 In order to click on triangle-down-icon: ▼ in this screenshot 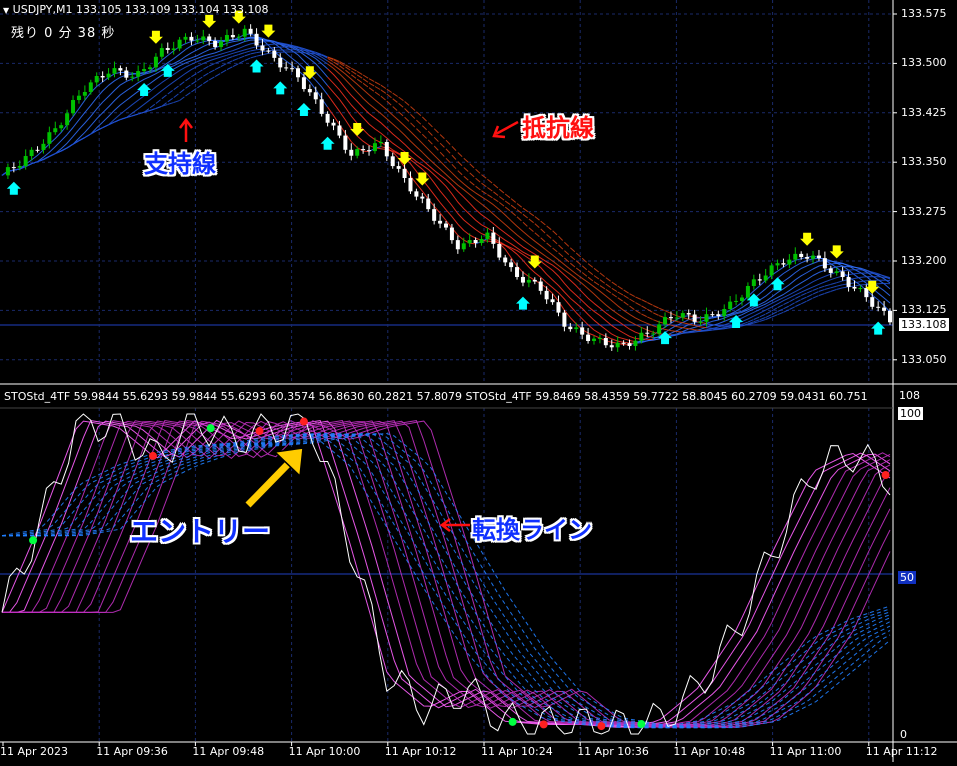, I will do `click(6, 10)`.